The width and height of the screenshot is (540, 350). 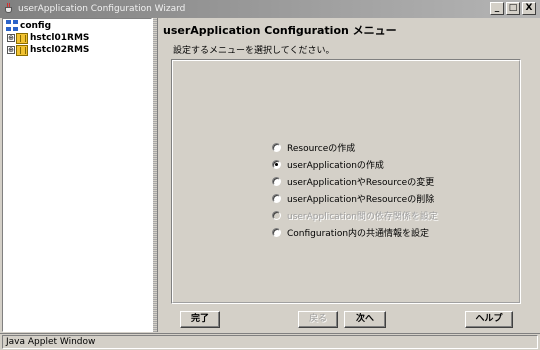 I want to click on tree-node-label: hstcl01RMS, so click(x=60, y=38).